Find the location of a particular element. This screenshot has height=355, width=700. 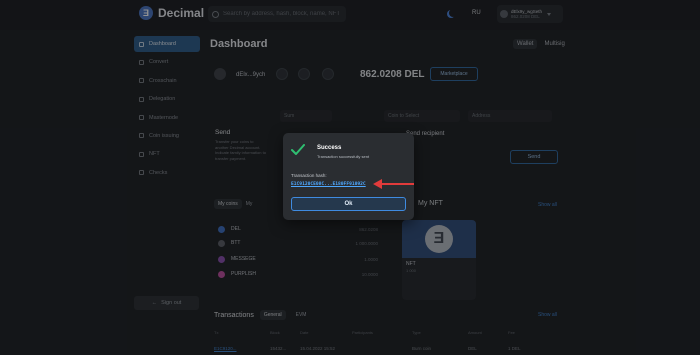

modal-title: Success is located at coordinates (329, 148).